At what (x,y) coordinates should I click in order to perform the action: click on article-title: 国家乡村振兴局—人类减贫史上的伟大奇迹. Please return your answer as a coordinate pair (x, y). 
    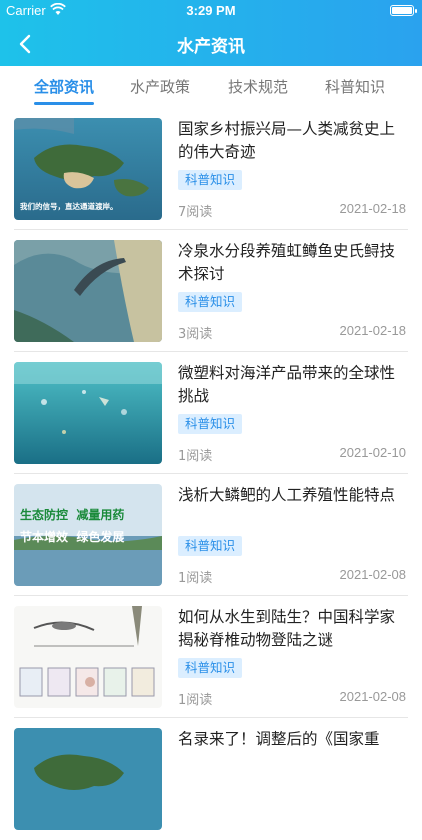
    Looking at the image, I should click on (287, 140).